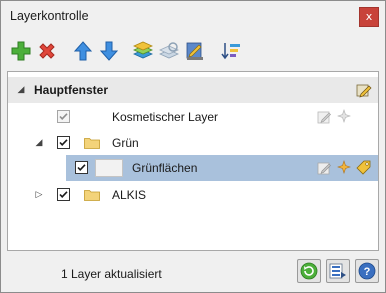 This screenshot has height=293, width=386. I want to click on add-layer-button, so click(21, 51).